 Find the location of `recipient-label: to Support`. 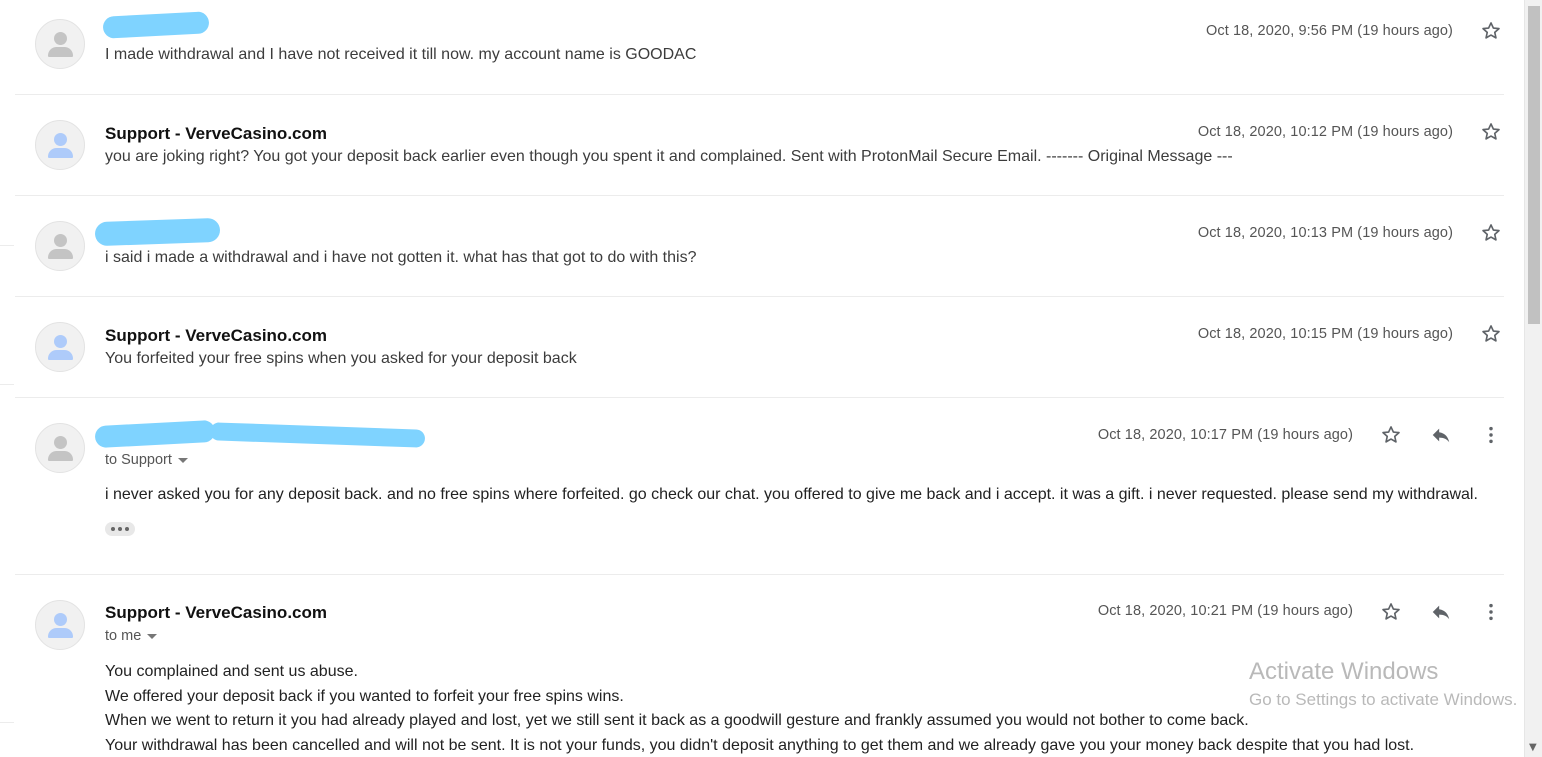

recipient-label: to Support is located at coordinates (138, 460).